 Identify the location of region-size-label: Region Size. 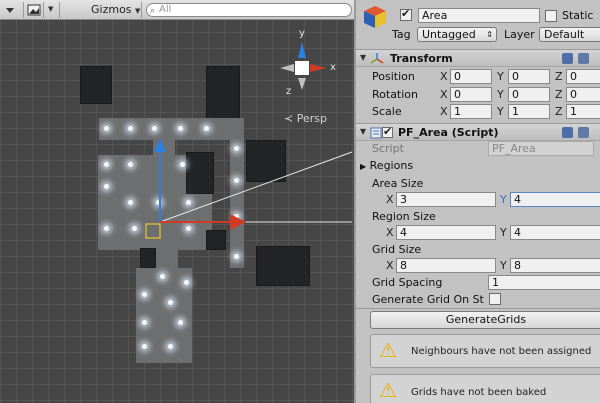
(404, 216).